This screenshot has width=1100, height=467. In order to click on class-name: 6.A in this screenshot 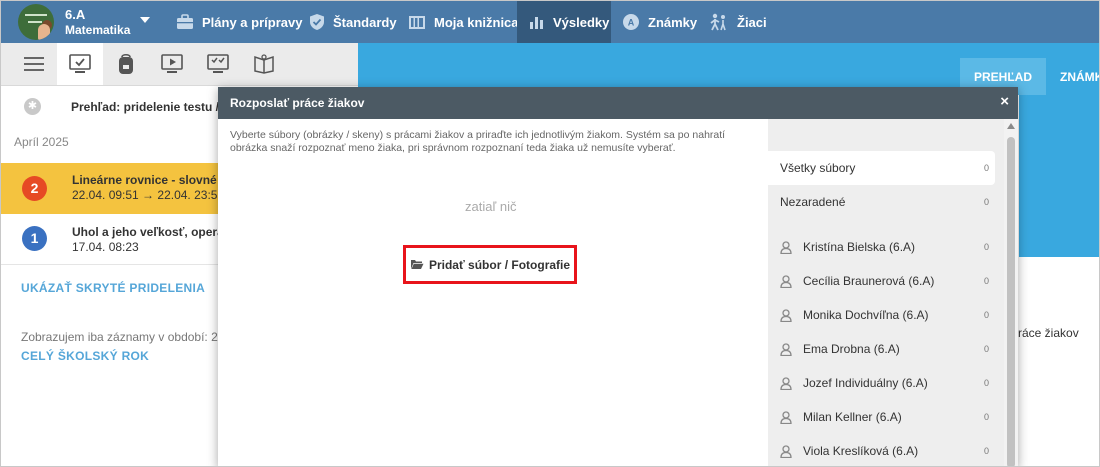, I will do `click(75, 15)`.